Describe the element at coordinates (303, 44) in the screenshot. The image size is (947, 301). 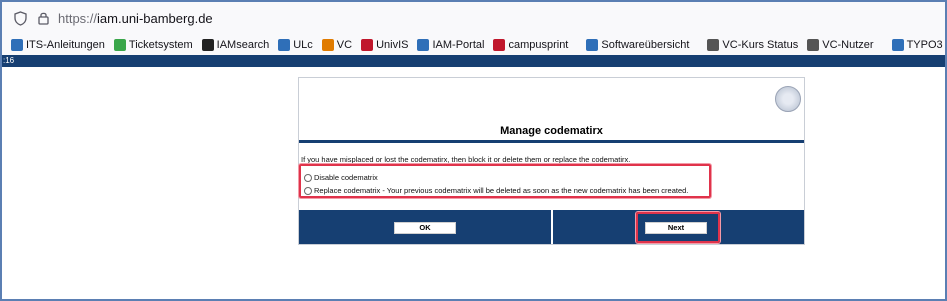
I see `bookmark-label: ULc` at that location.